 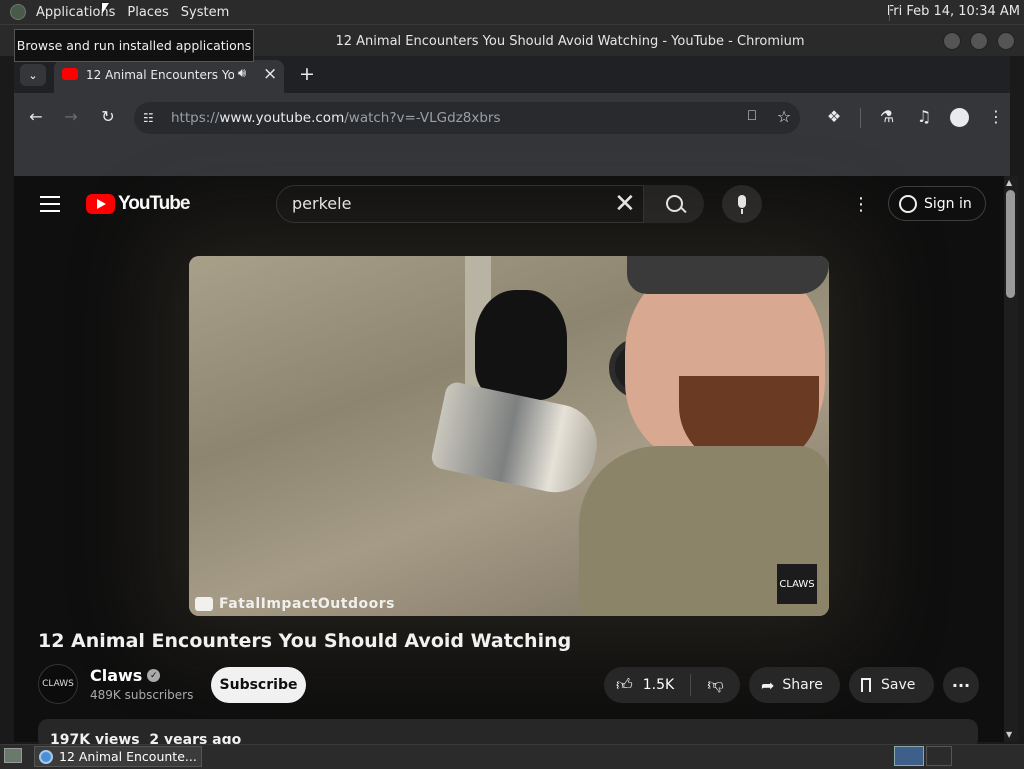 I want to click on reload-button: ↻, so click(x=108, y=116).